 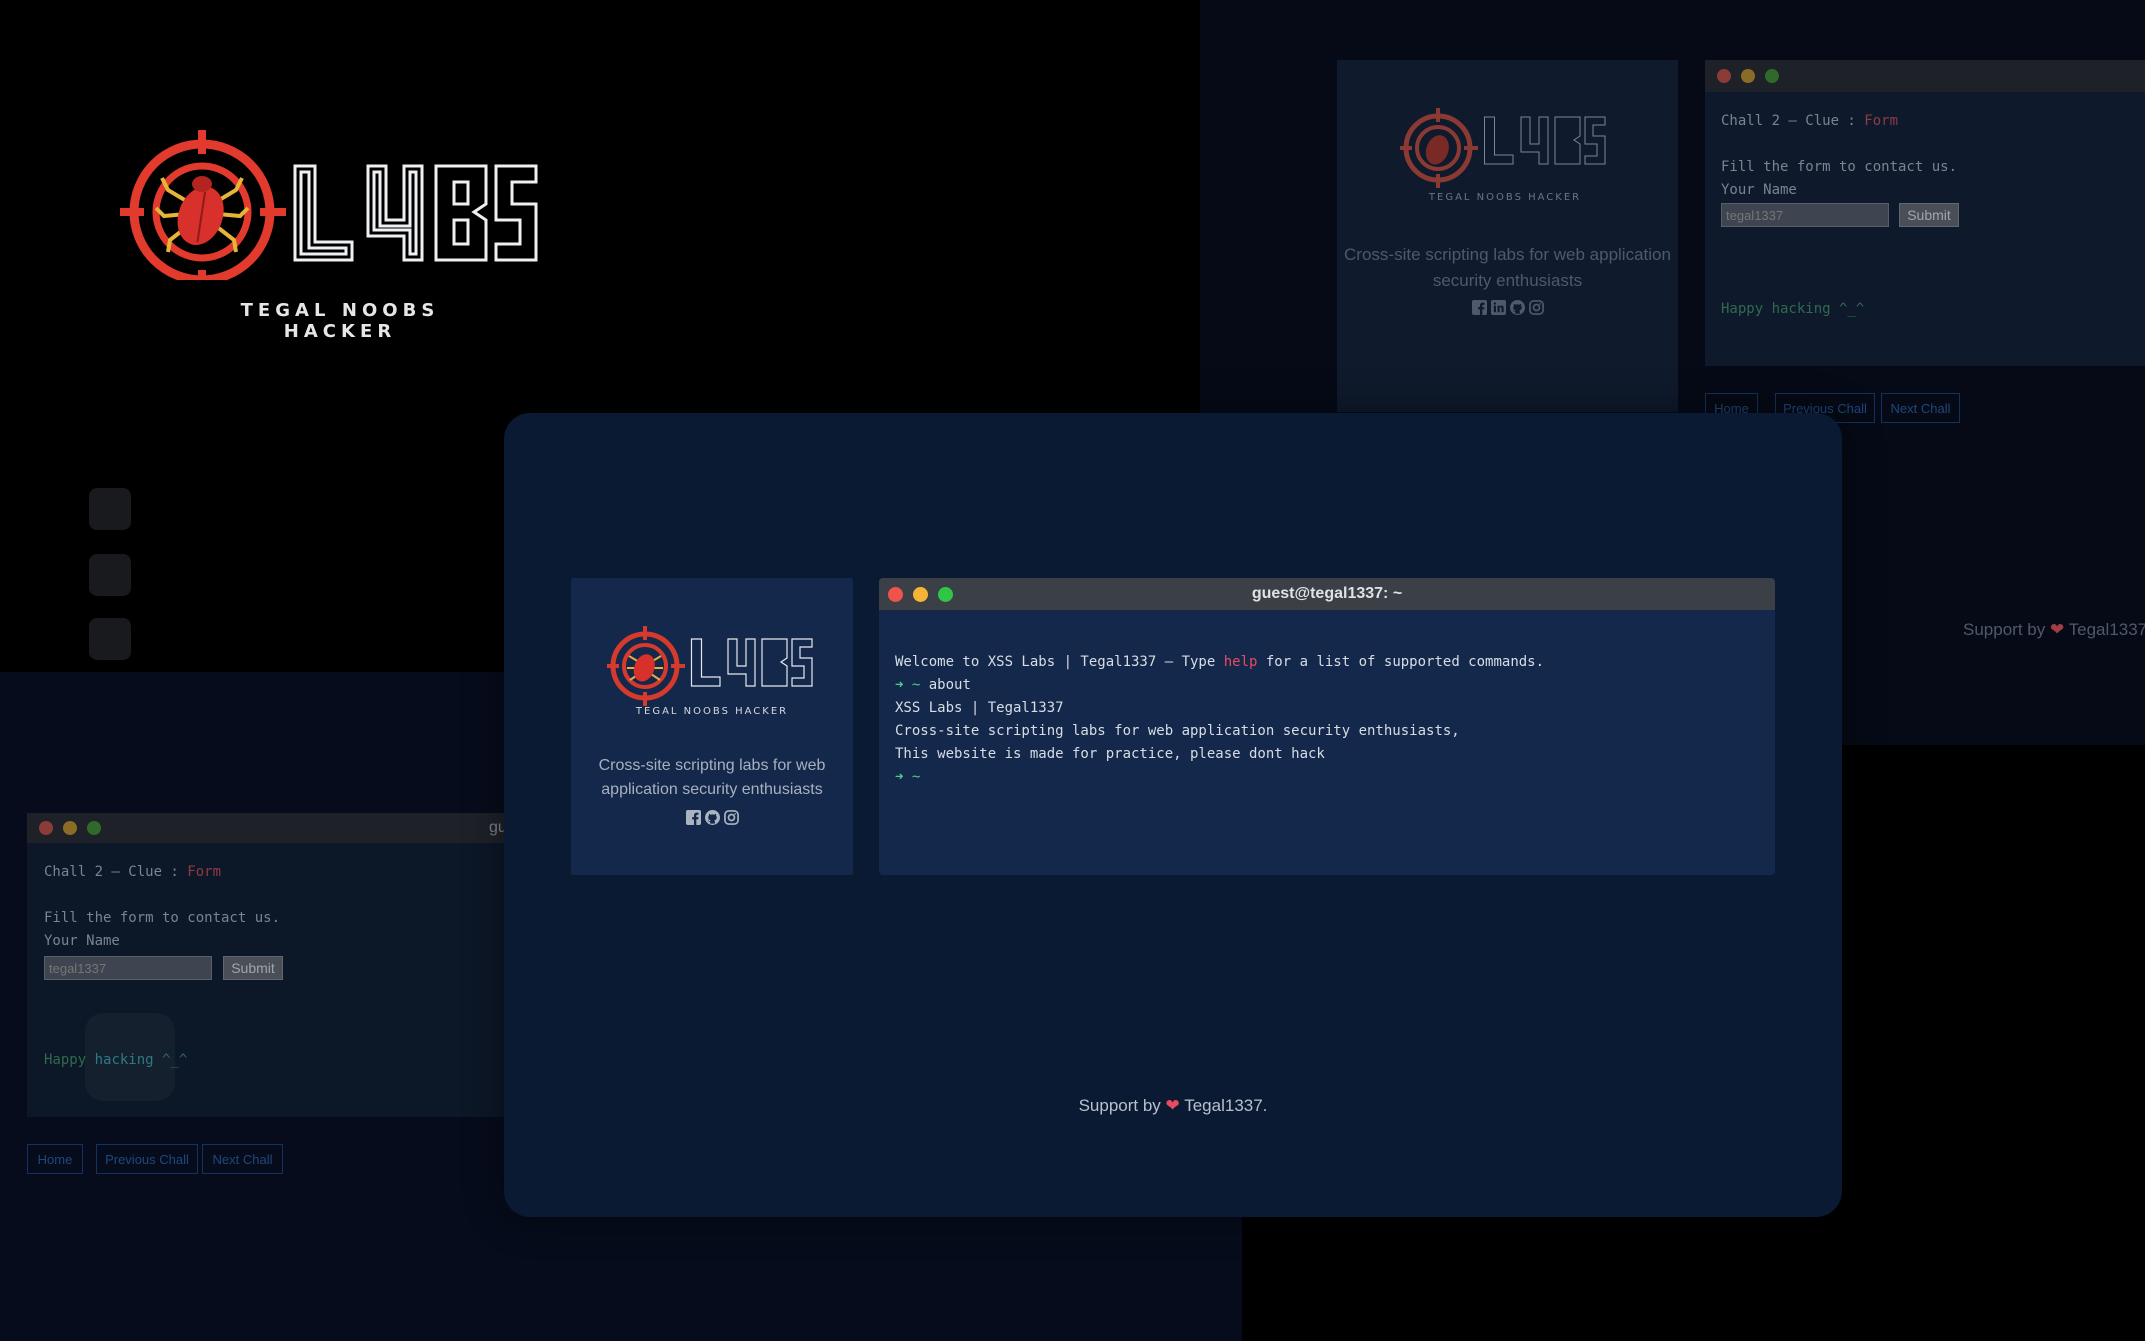 What do you see at coordinates (65, 1060) in the screenshot?
I see `happy-word: Happy` at bounding box center [65, 1060].